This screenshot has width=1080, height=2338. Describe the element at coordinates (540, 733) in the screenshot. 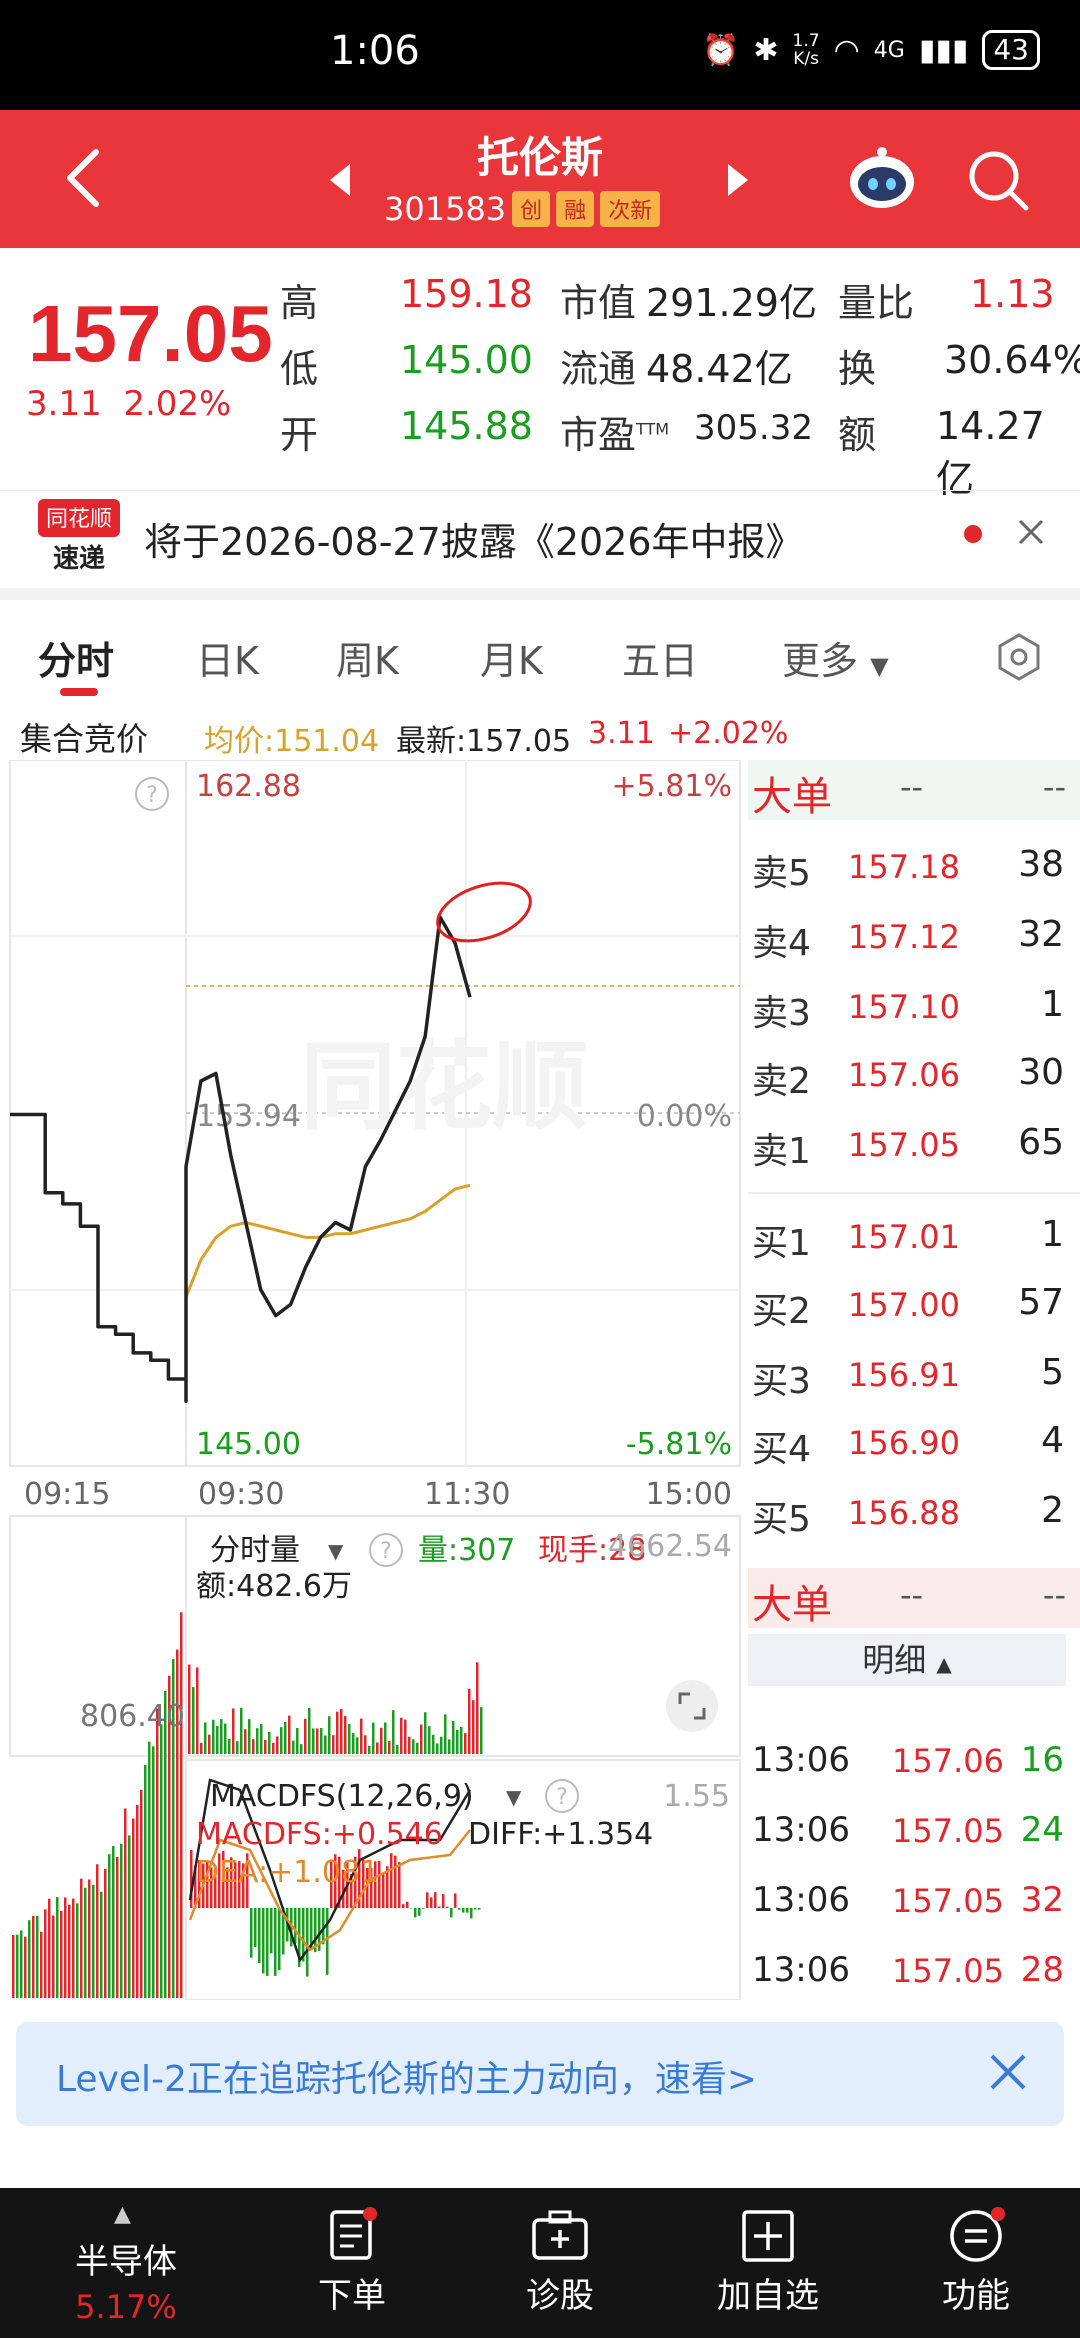

I see `intraday-info-row: 集合竞价 均价:151.04 最新:157.05 3.11 +2.02%` at that location.